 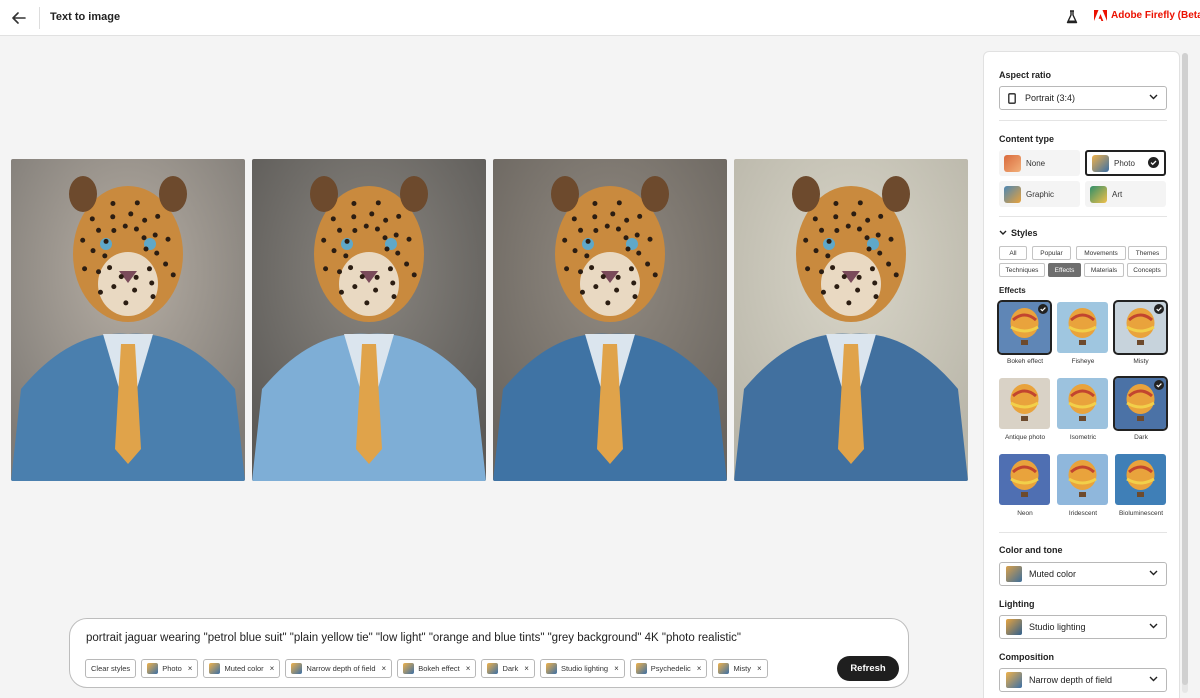 I want to click on effect-fisheye, so click(x=1082, y=327).